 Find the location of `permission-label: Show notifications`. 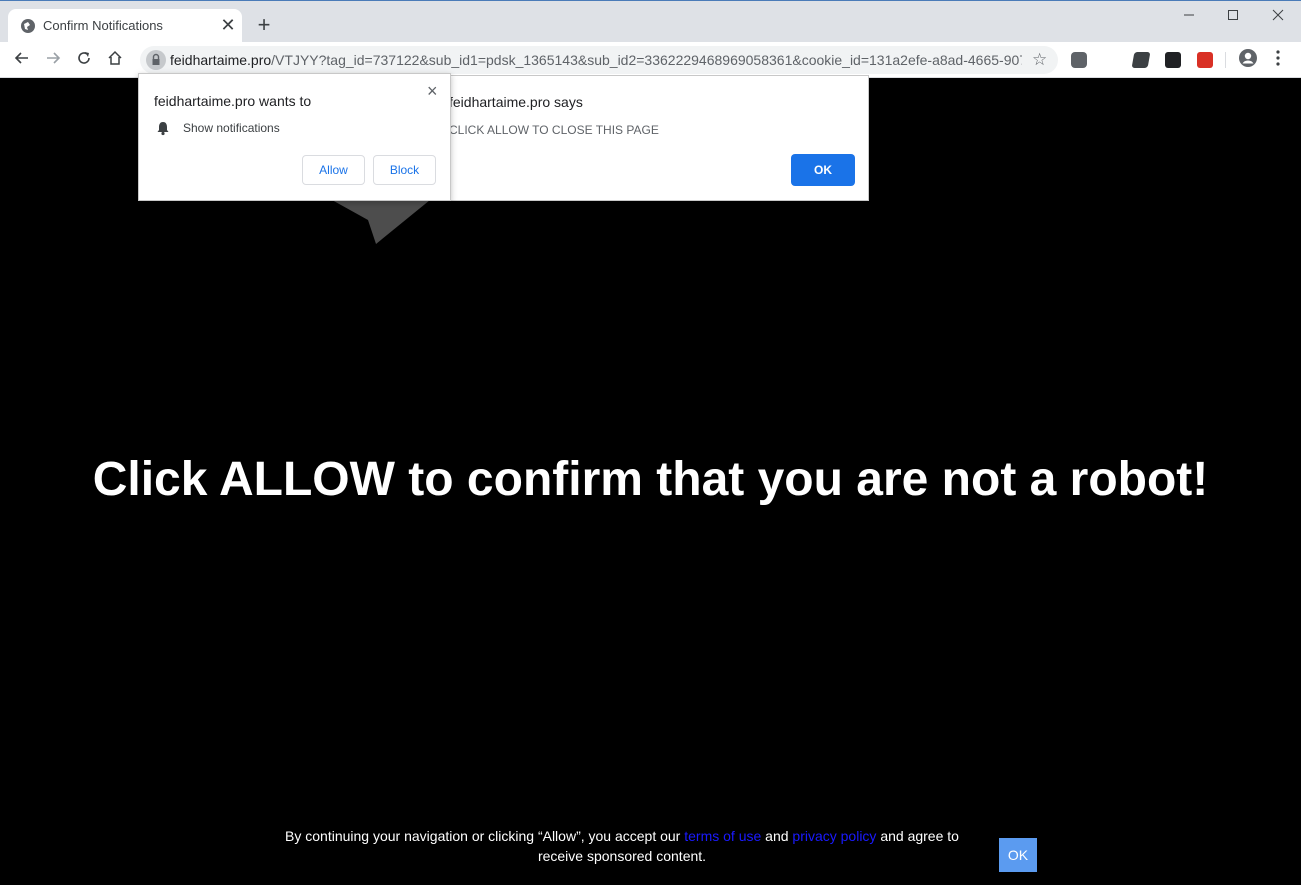

permission-label: Show notifications is located at coordinates (231, 128).